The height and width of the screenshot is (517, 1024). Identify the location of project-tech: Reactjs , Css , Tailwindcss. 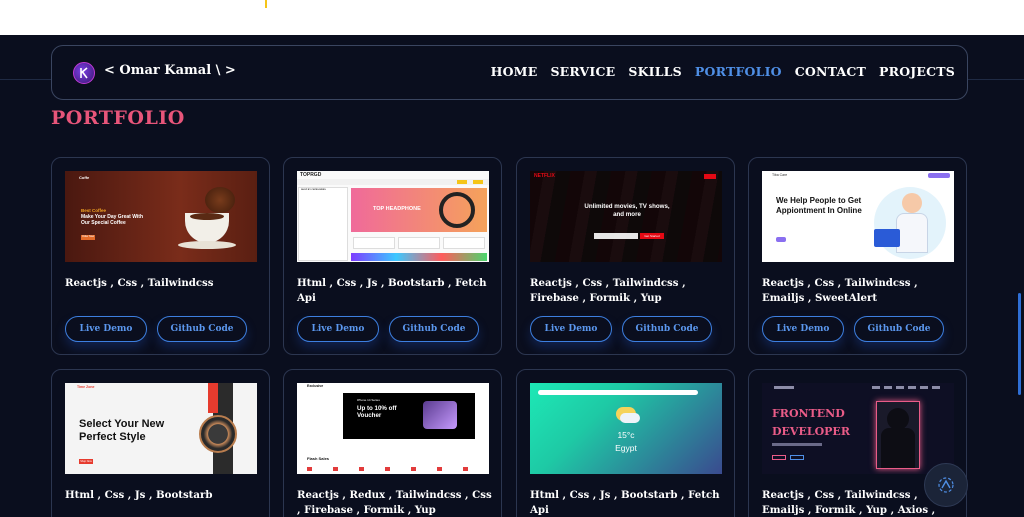
(139, 283).